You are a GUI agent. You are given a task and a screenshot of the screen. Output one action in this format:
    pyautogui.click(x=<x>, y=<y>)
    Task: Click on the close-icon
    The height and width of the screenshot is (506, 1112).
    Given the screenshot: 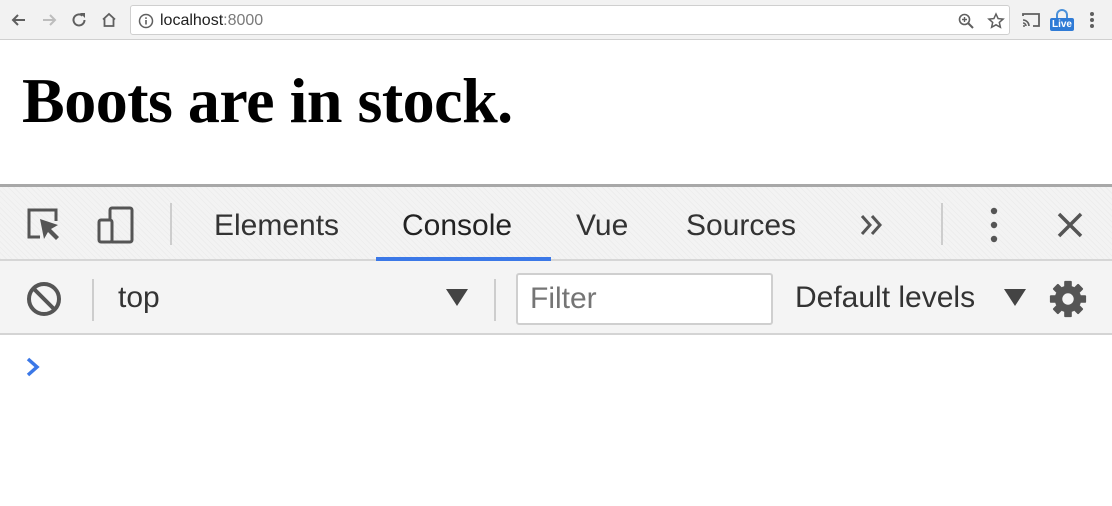 What is the action you would take?
    pyautogui.click(x=1070, y=225)
    